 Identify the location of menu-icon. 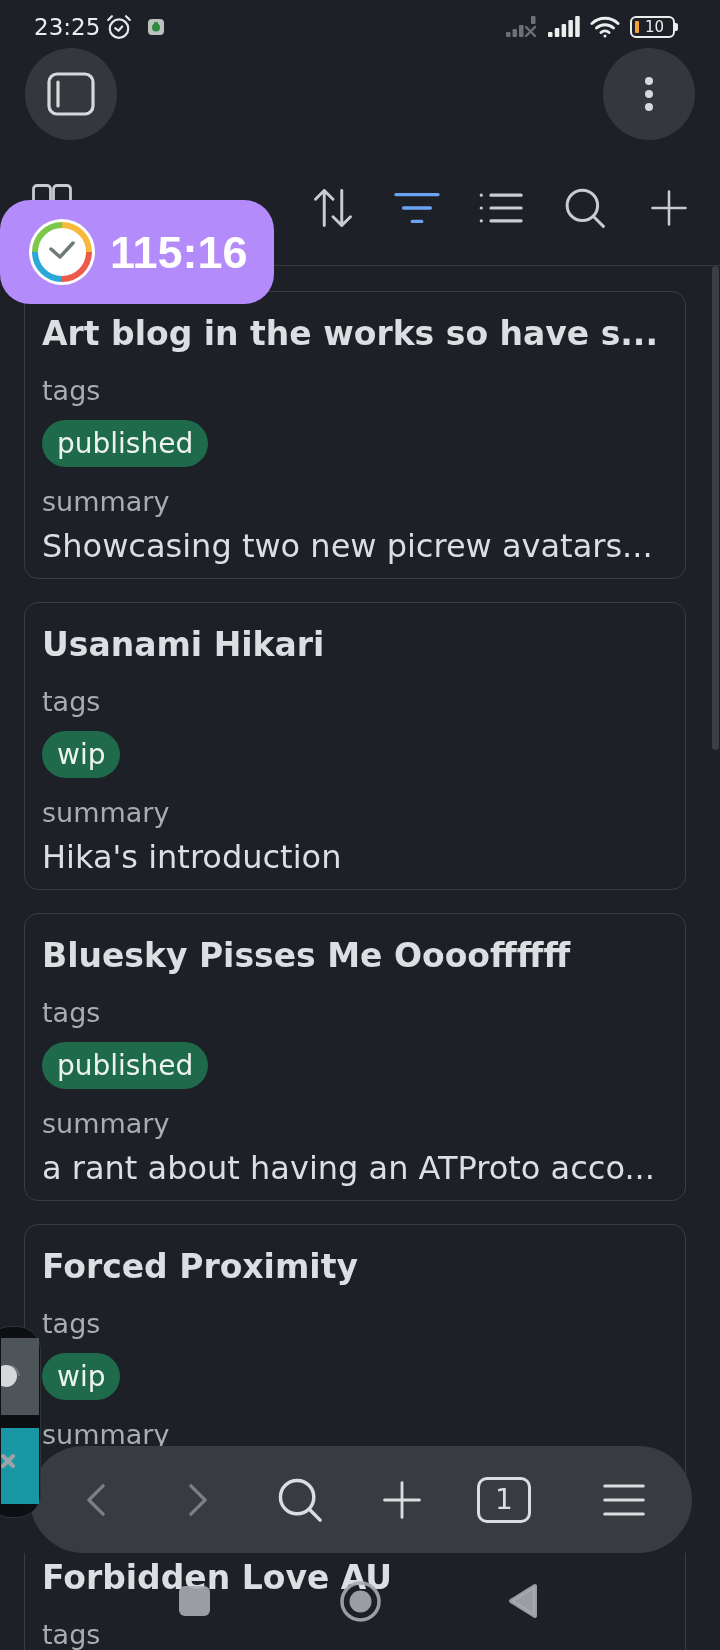
(624, 1499).